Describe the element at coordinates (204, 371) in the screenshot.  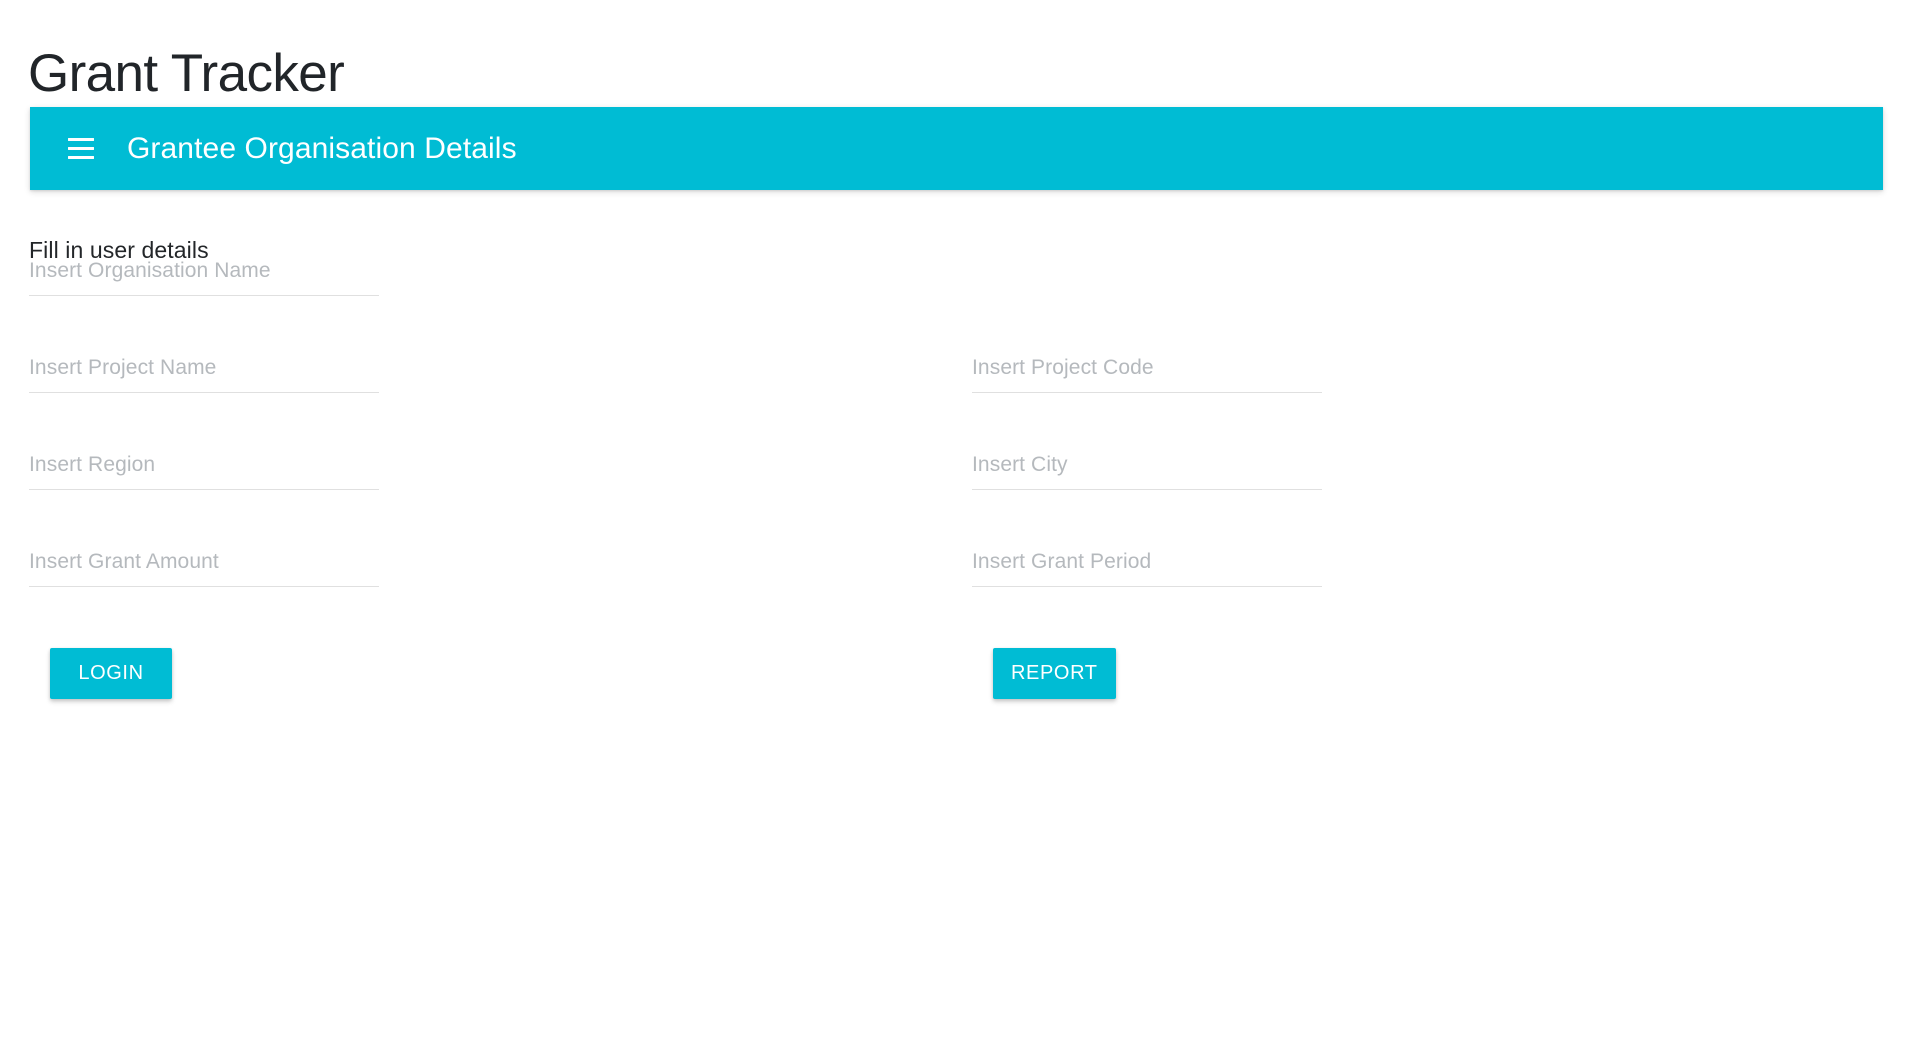
I see `project-name-input` at that location.